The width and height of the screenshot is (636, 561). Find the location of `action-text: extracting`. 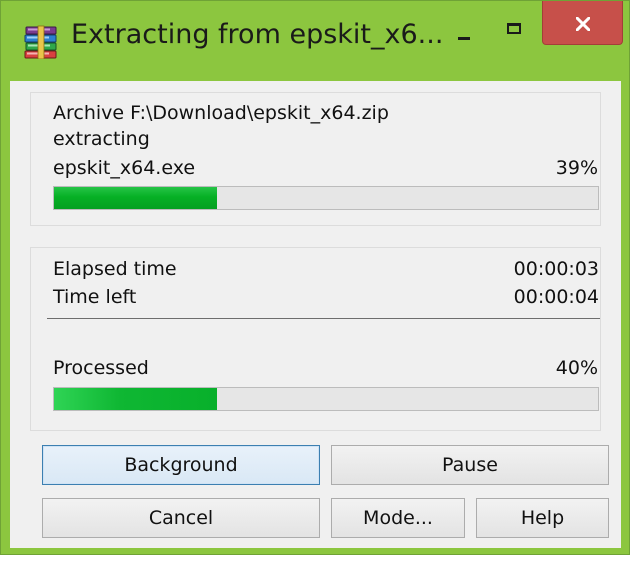

action-text: extracting is located at coordinates (101, 139).